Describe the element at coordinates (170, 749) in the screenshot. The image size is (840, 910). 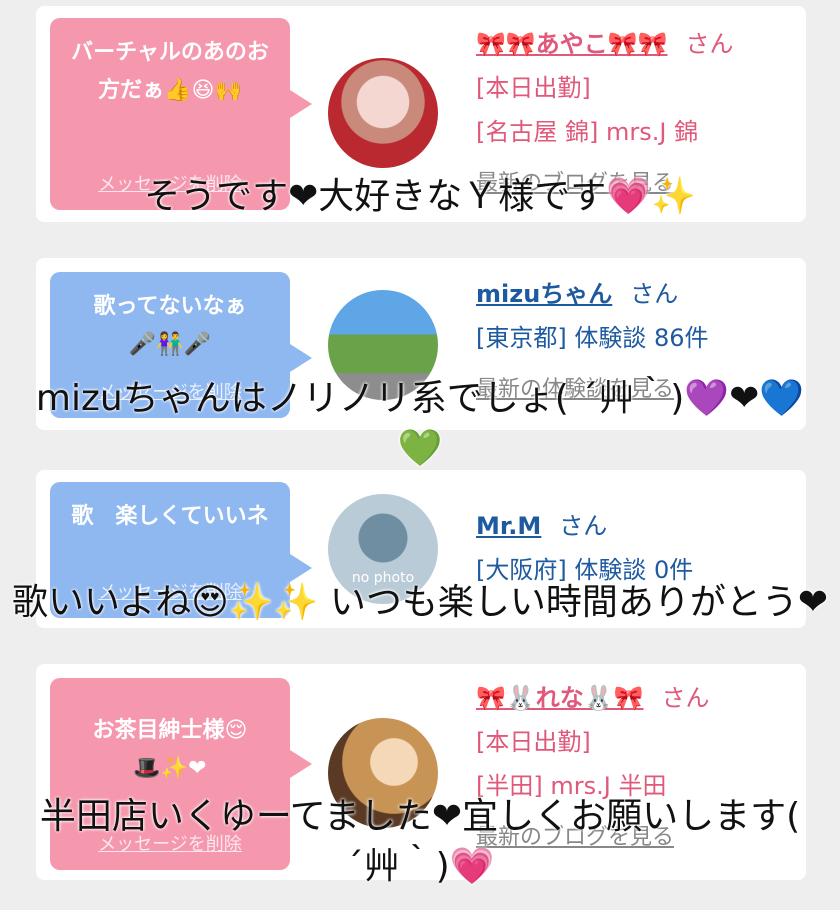
I see `message-text: お茶目紳士様😌🎩✨❤` at that location.